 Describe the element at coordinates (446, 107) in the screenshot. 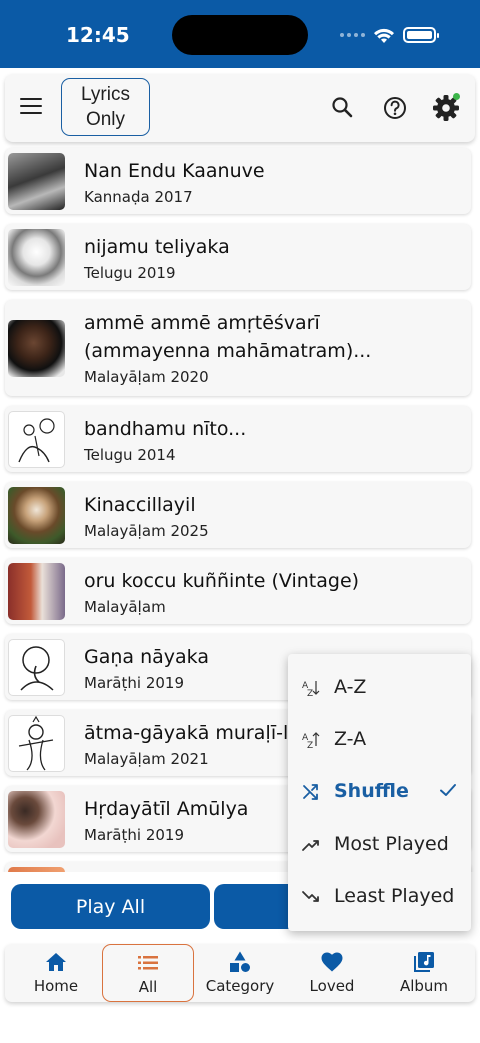

I see `settings-button` at that location.